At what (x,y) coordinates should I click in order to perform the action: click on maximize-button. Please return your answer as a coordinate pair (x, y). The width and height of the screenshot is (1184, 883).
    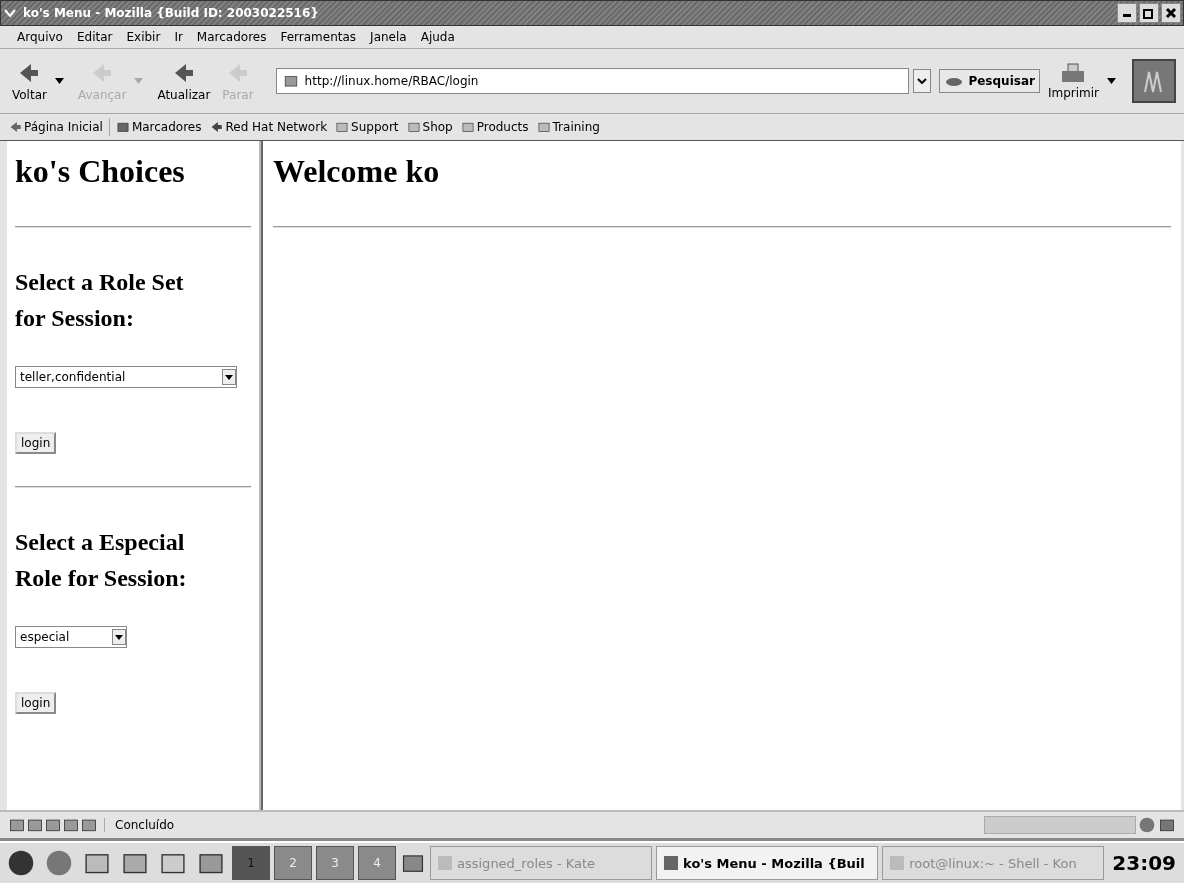
    Looking at the image, I should click on (1149, 13).